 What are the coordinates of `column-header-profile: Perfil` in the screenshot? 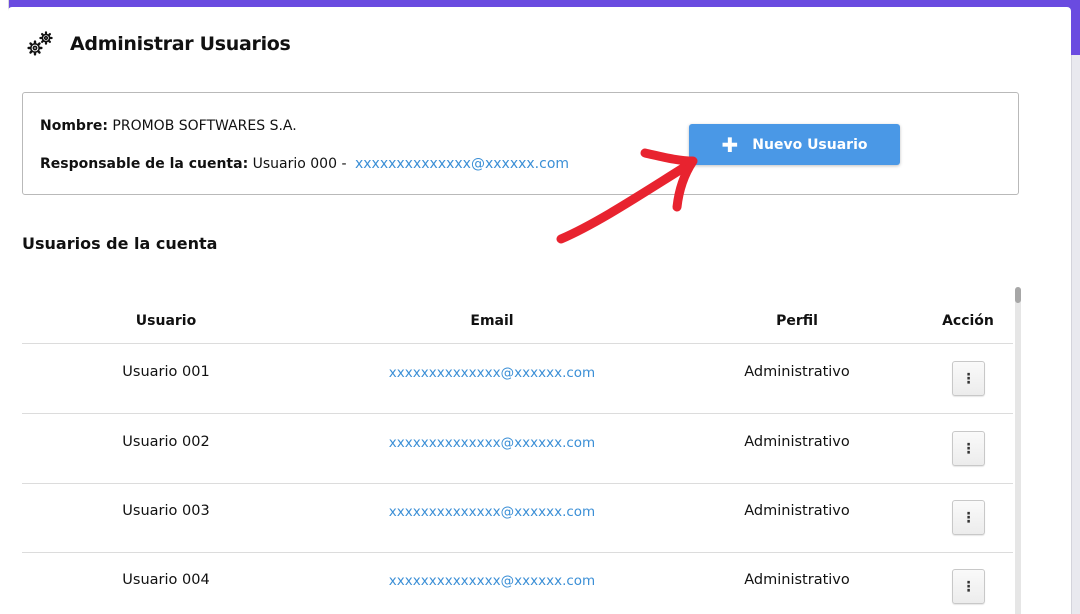 It's located at (797, 321).